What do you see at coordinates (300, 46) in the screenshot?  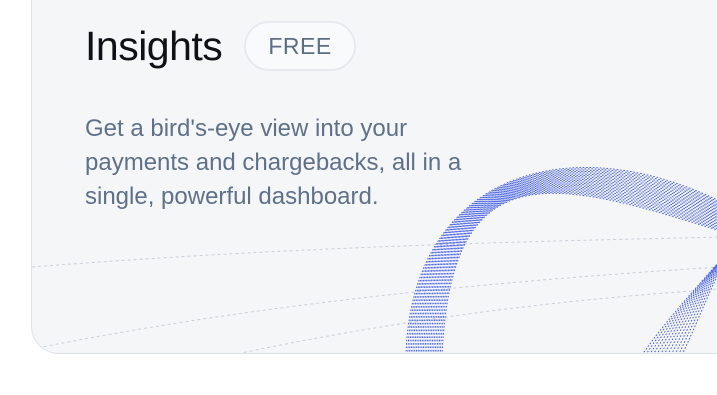 I see `free-badge: FREE` at bounding box center [300, 46].